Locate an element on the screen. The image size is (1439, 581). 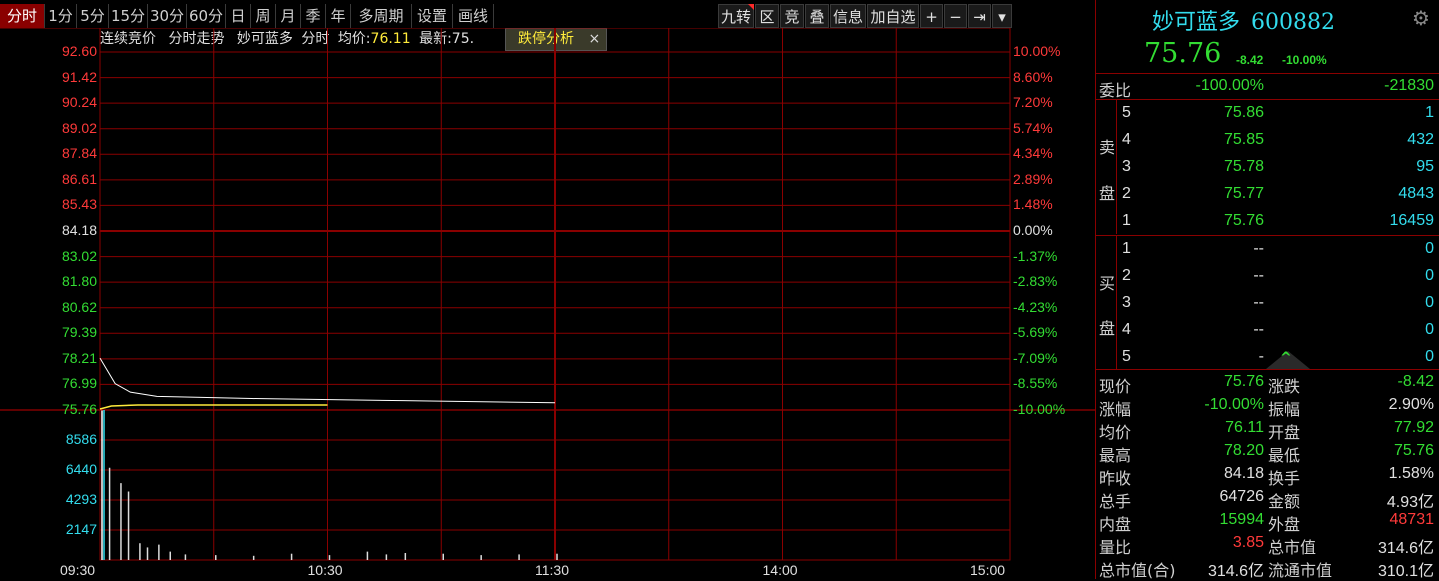
stat-label: 开盘 is located at coordinates (1284, 432).